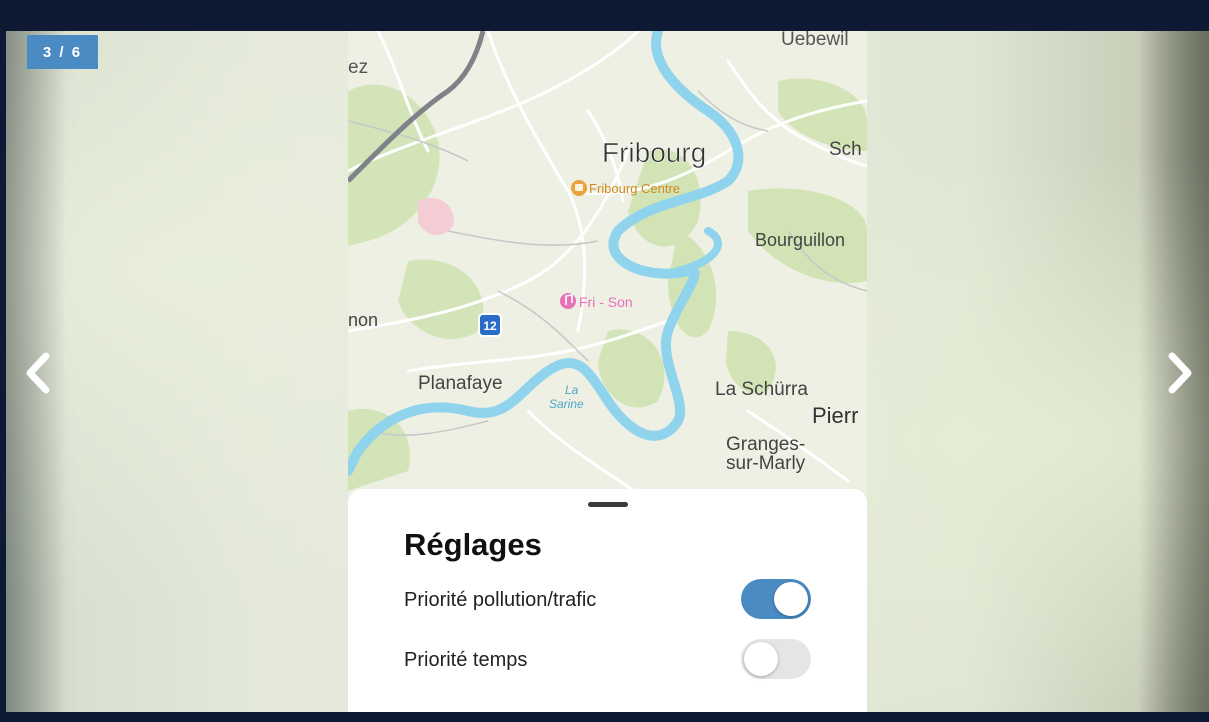  I want to click on time-priority-toggle, so click(776, 659).